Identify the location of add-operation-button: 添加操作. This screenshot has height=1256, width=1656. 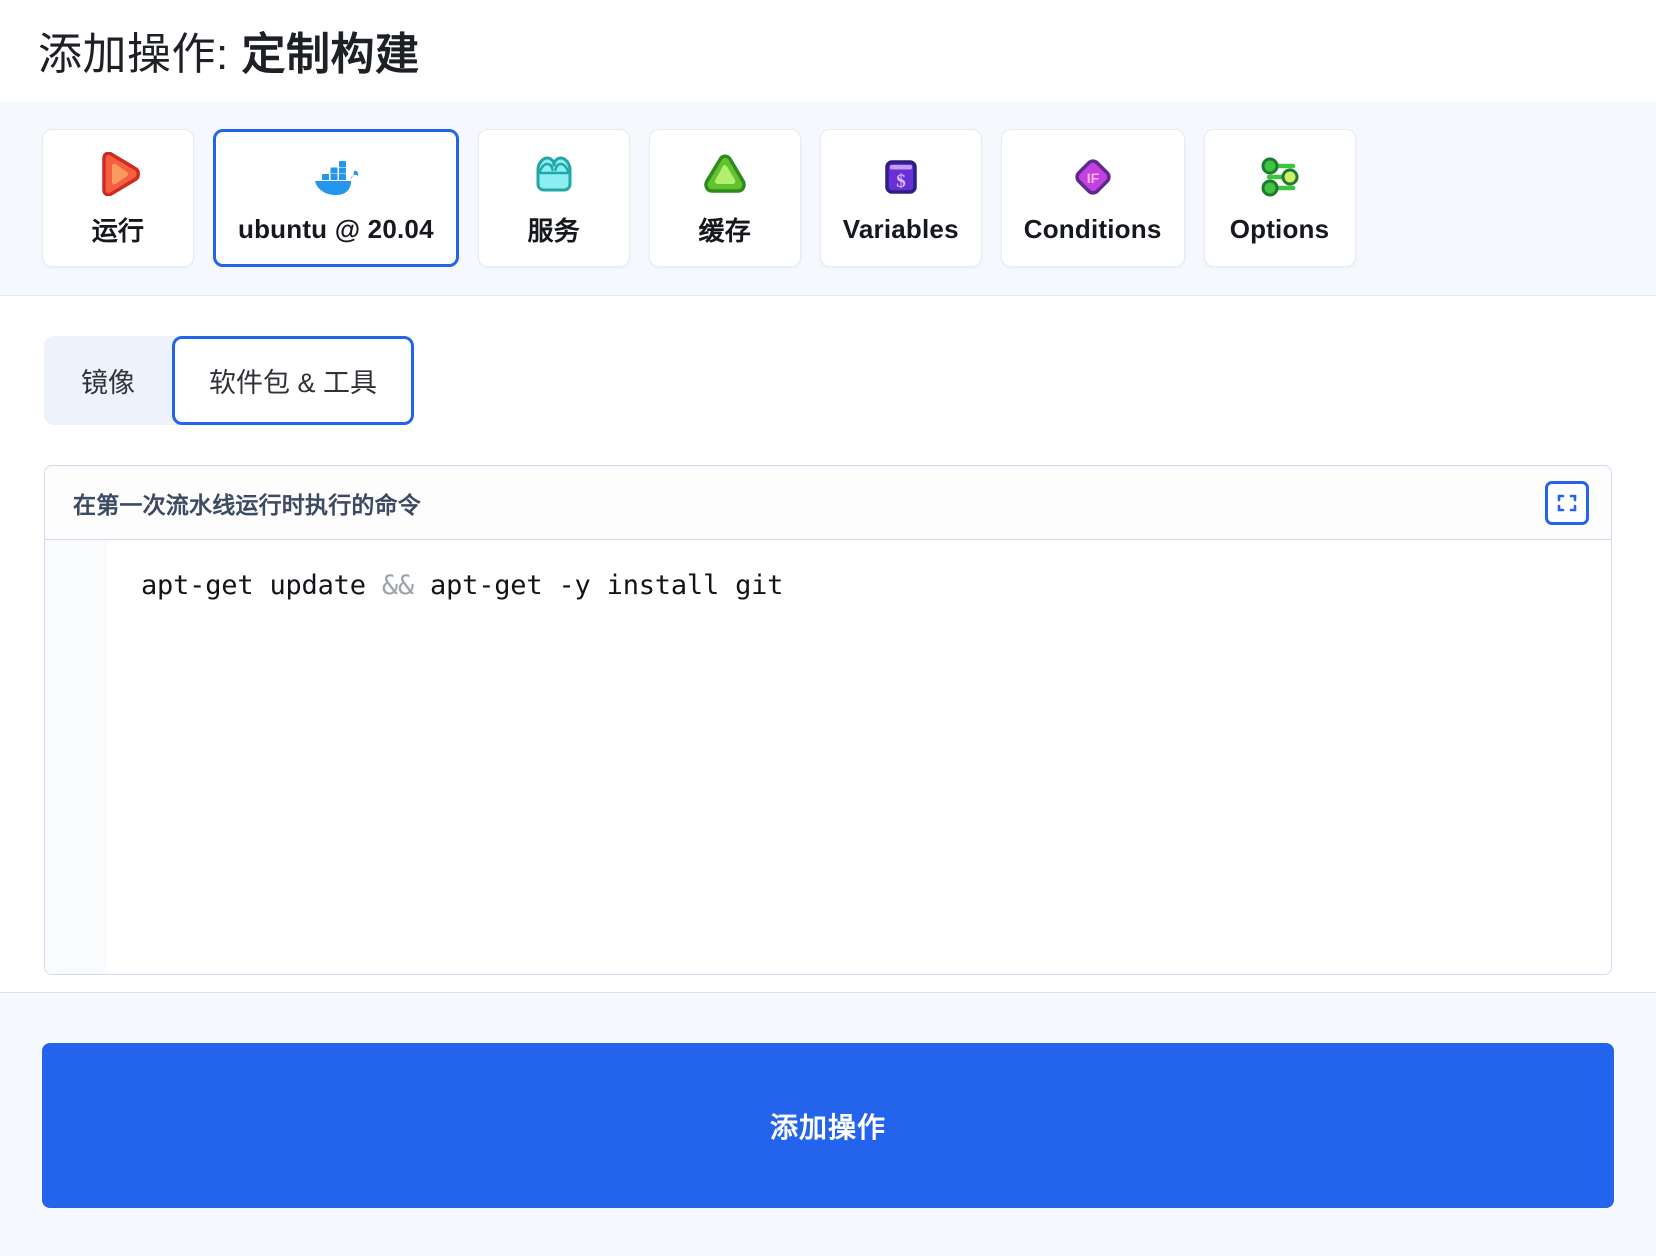
(828, 1125).